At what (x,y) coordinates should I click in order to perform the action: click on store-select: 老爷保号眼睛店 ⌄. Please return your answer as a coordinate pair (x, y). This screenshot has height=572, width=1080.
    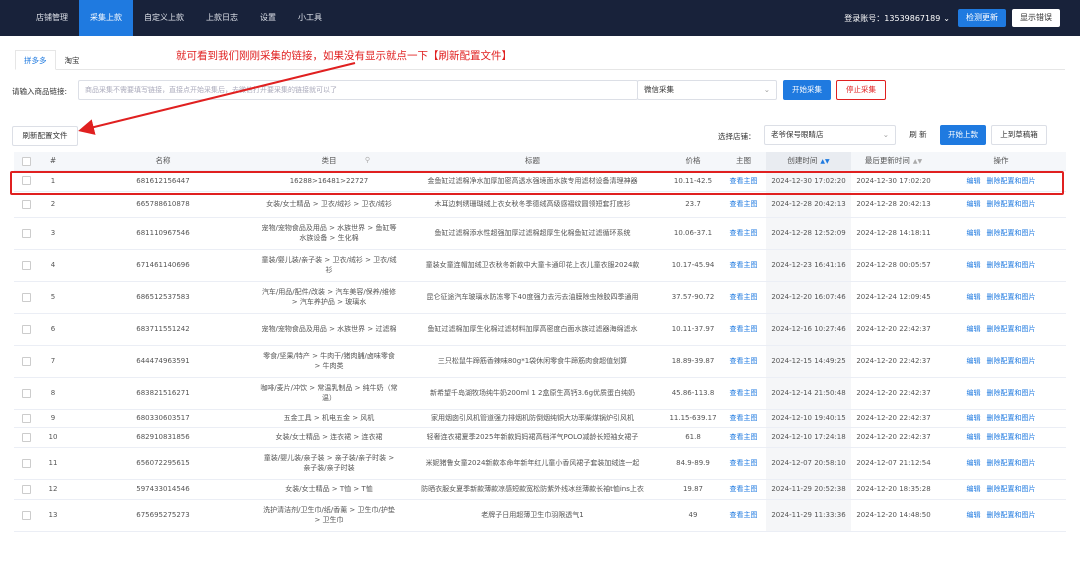
    Looking at the image, I should click on (830, 135).